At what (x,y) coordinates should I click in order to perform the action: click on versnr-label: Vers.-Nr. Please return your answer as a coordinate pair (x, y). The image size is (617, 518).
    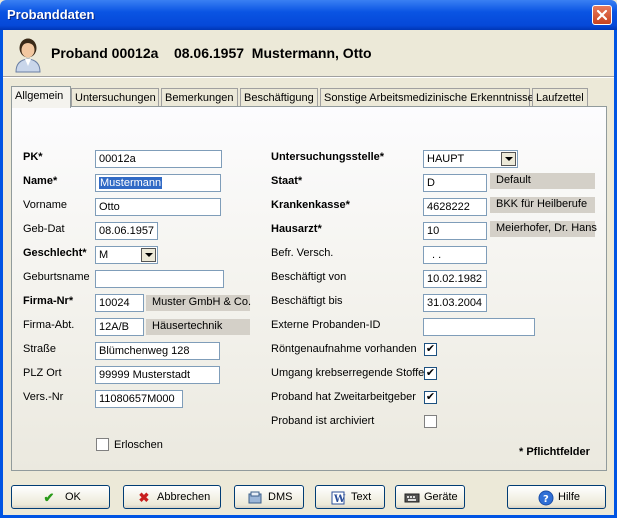
    Looking at the image, I should click on (43, 397).